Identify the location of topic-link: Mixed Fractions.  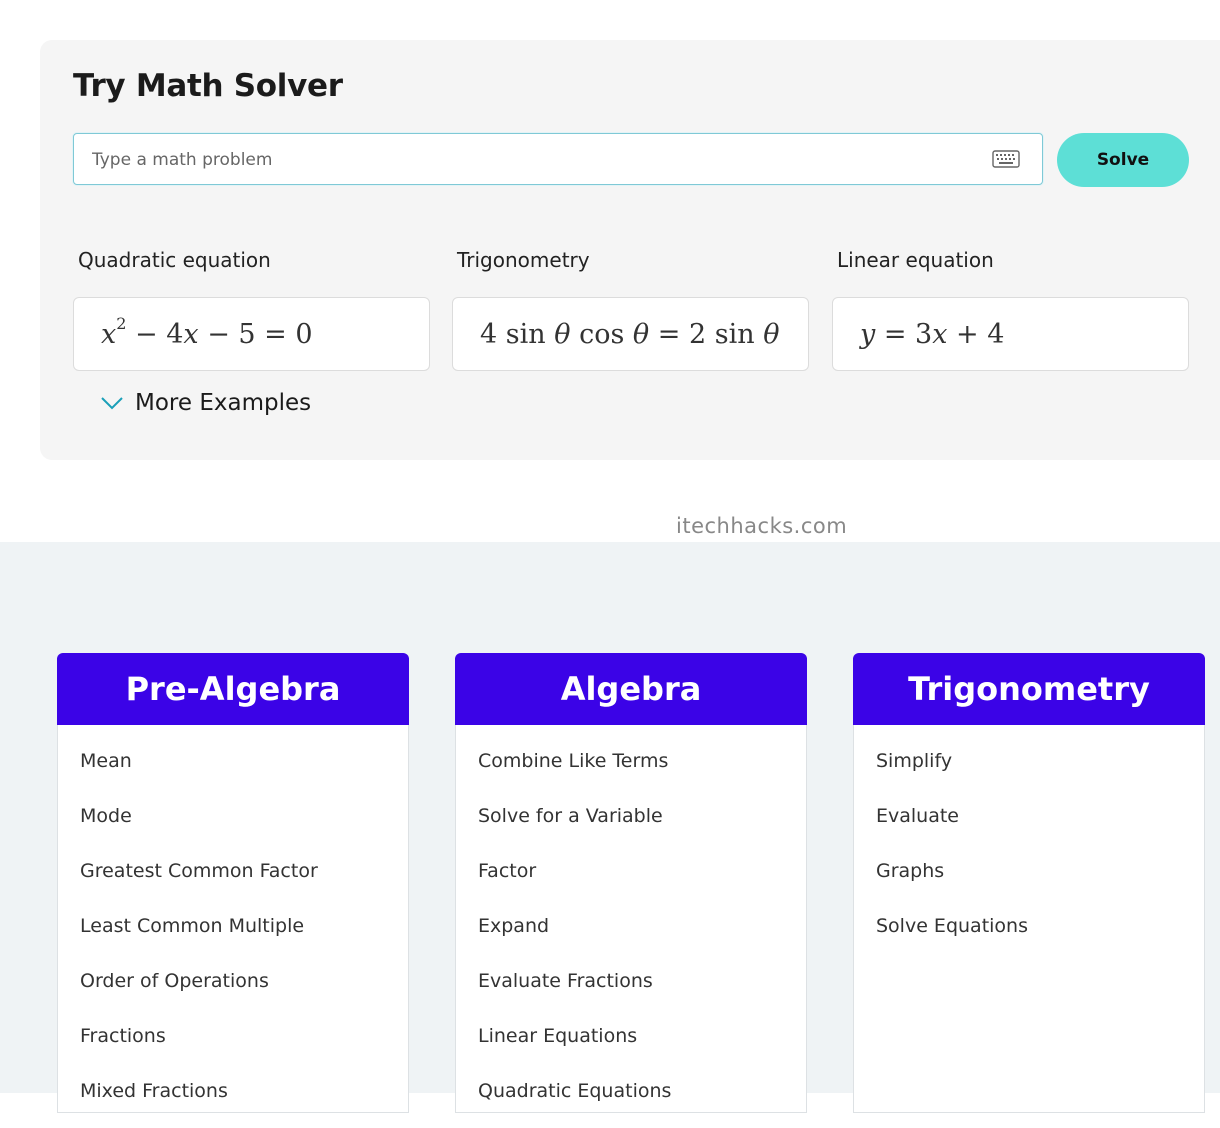
(244, 1082).